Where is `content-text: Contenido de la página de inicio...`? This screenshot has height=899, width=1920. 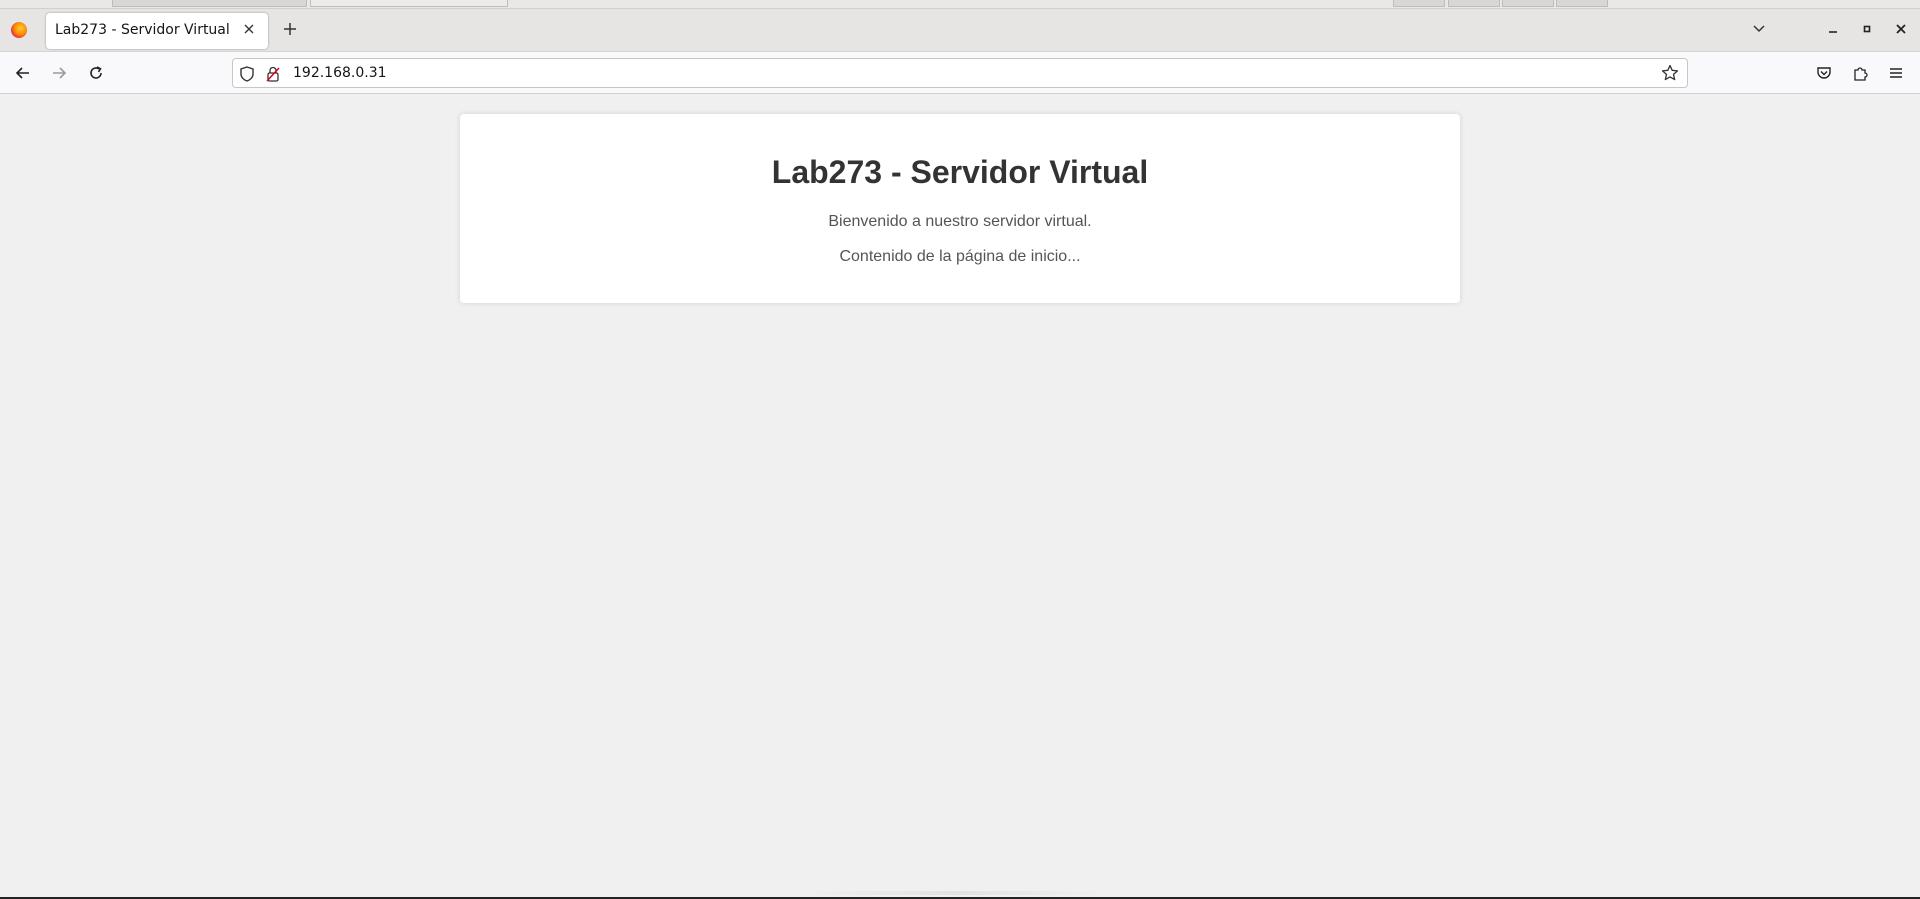 content-text: Contenido de la página de inicio... is located at coordinates (960, 256).